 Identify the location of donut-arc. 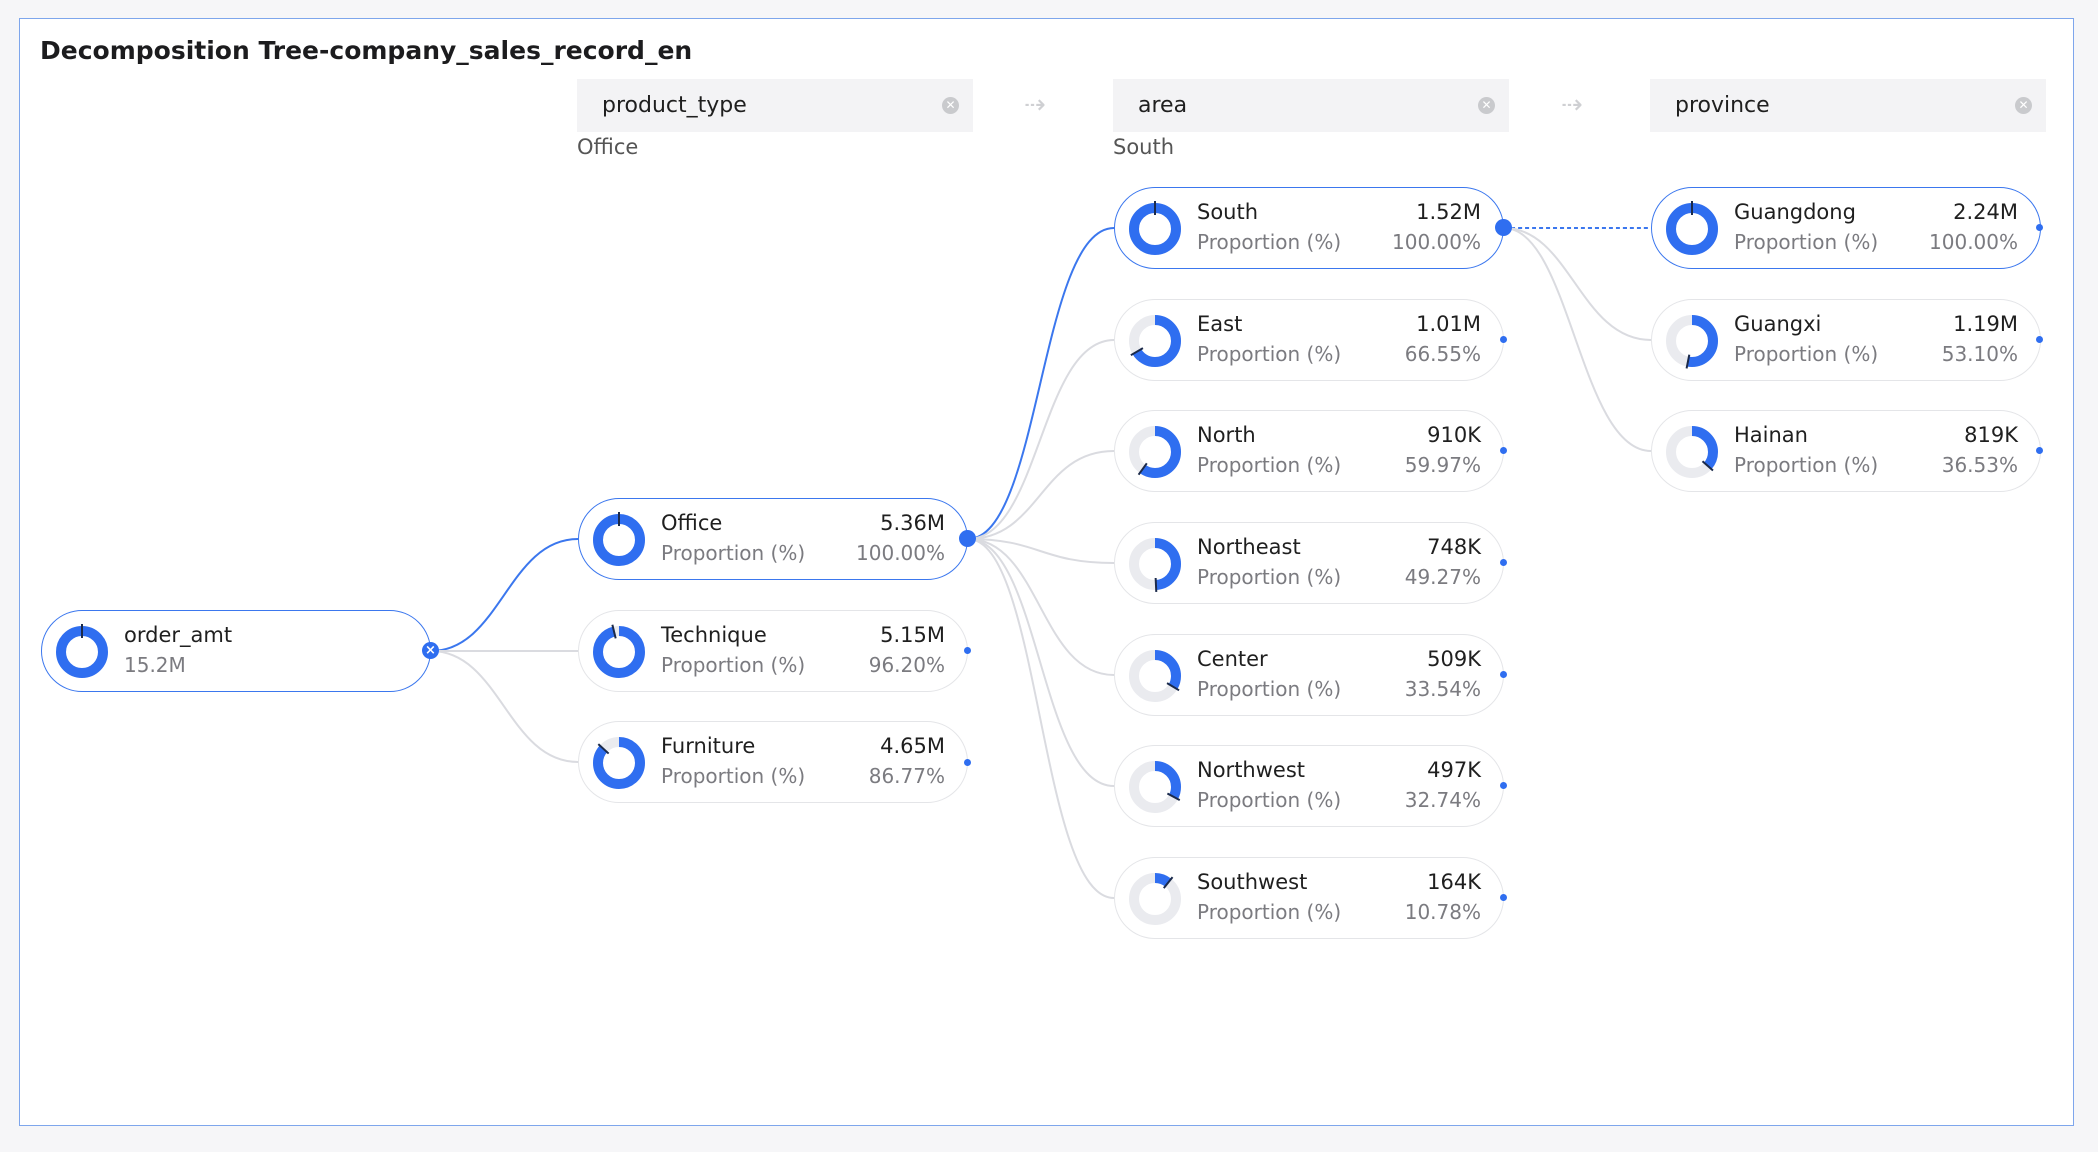
(619, 652).